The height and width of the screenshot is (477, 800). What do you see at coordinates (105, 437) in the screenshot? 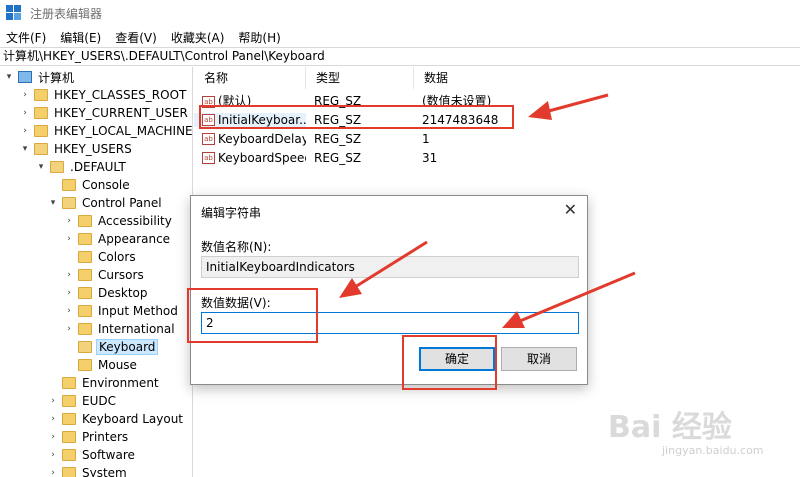
I see `tree-item-label: Printers` at bounding box center [105, 437].